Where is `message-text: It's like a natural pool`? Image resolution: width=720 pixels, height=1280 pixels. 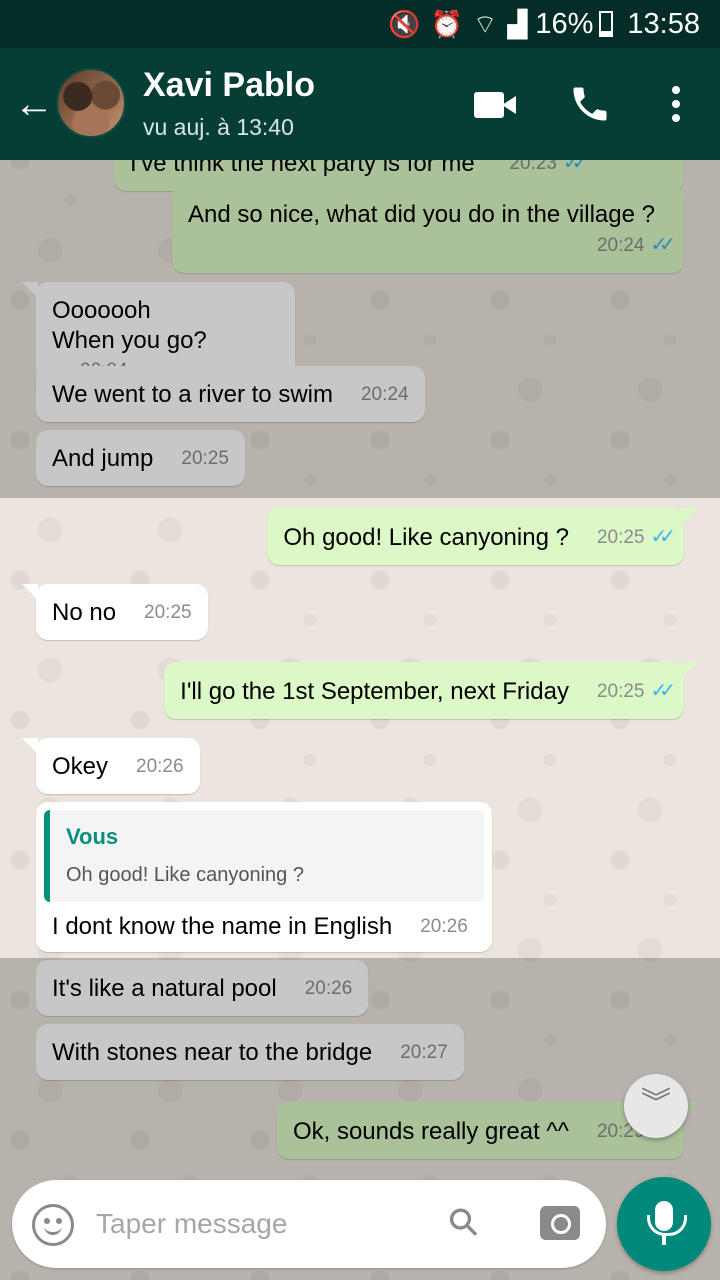 message-text: It's like a natural pool is located at coordinates (164, 988).